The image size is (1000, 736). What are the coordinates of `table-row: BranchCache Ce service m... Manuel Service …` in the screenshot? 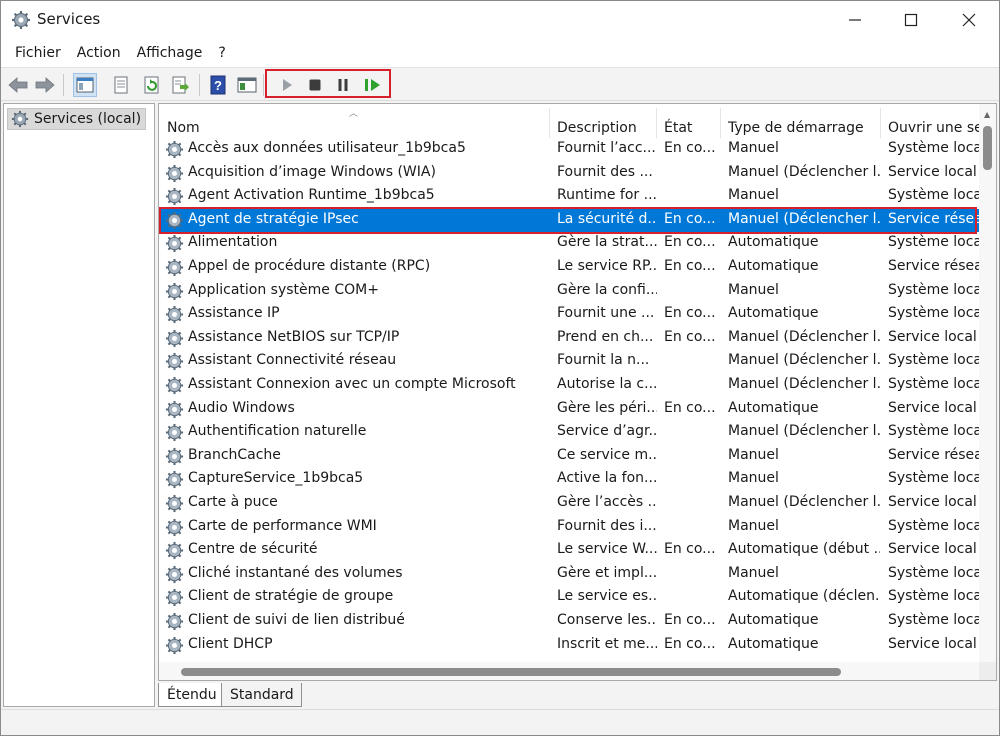 It's located at (569, 457).